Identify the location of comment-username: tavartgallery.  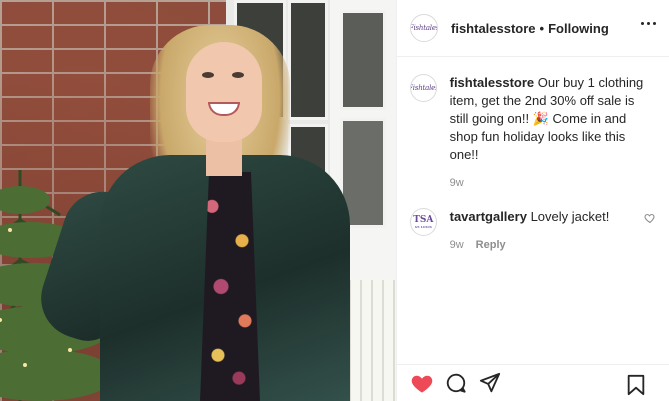
(488, 216).